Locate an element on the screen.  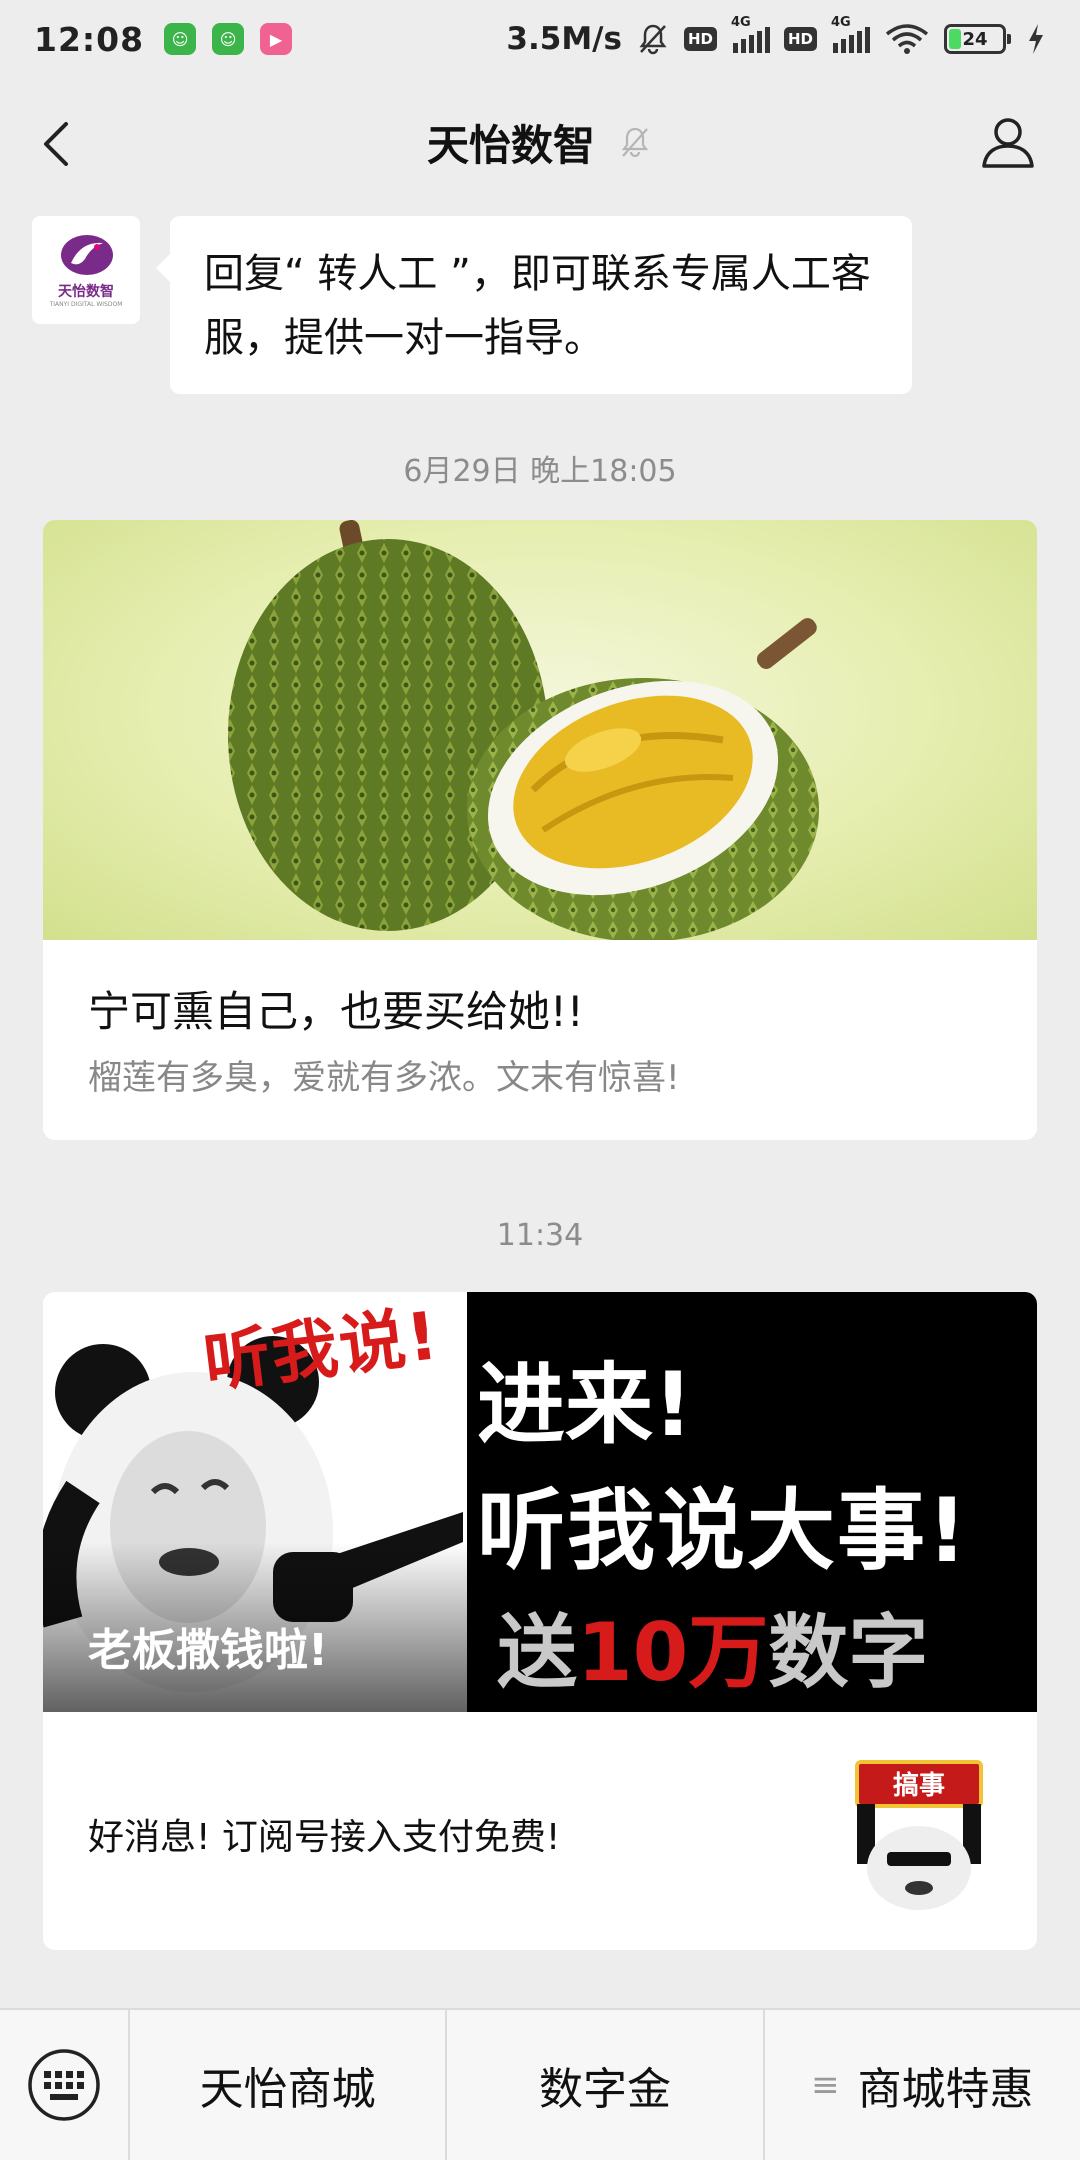
account-name: 天怡数智 is located at coordinates (510, 145).